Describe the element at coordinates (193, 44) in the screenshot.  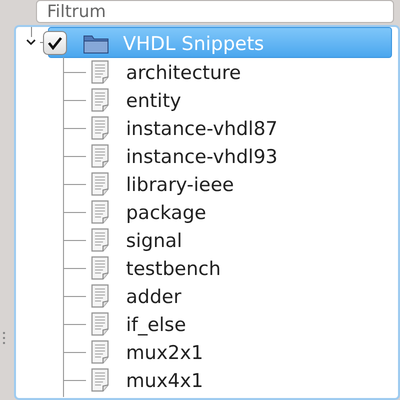
I see `folder-label: VHDL Snippets` at that location.